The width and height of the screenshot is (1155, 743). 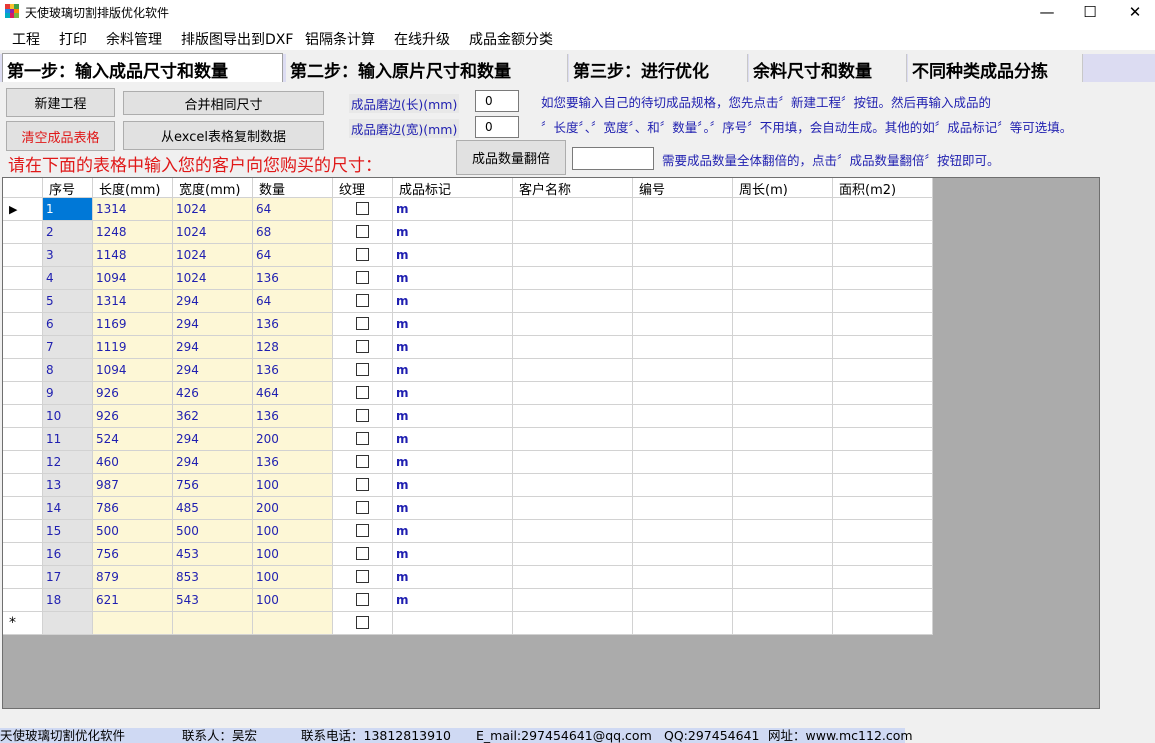 I want to click on cell-index: 11, so click(x=68, y=439).